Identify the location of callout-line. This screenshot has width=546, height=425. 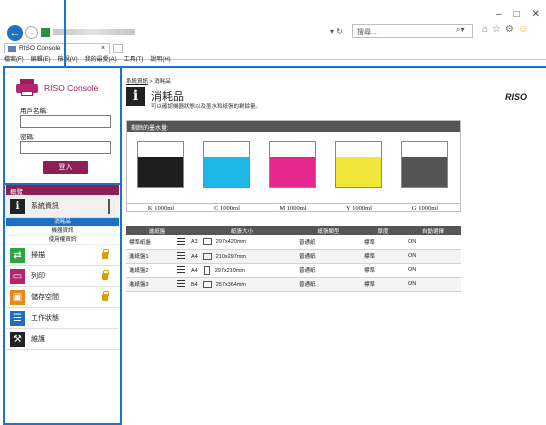
(65, 34).